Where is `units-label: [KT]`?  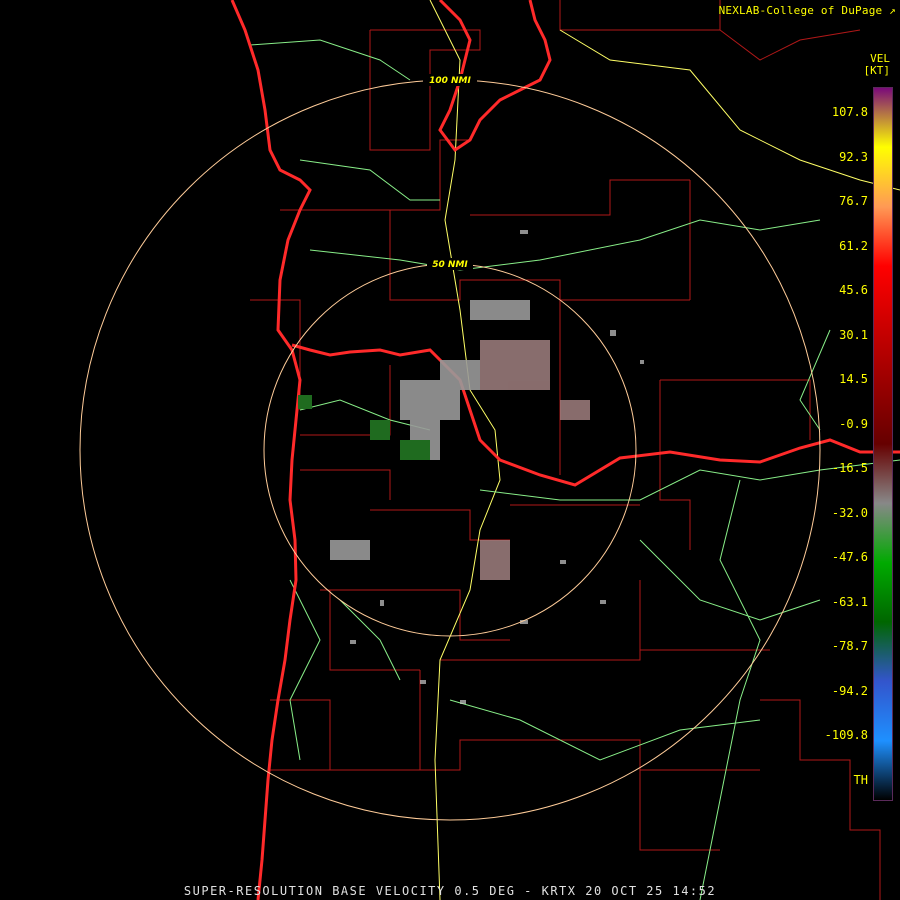
units-label: [KT] is located at coordinates (877, 70).